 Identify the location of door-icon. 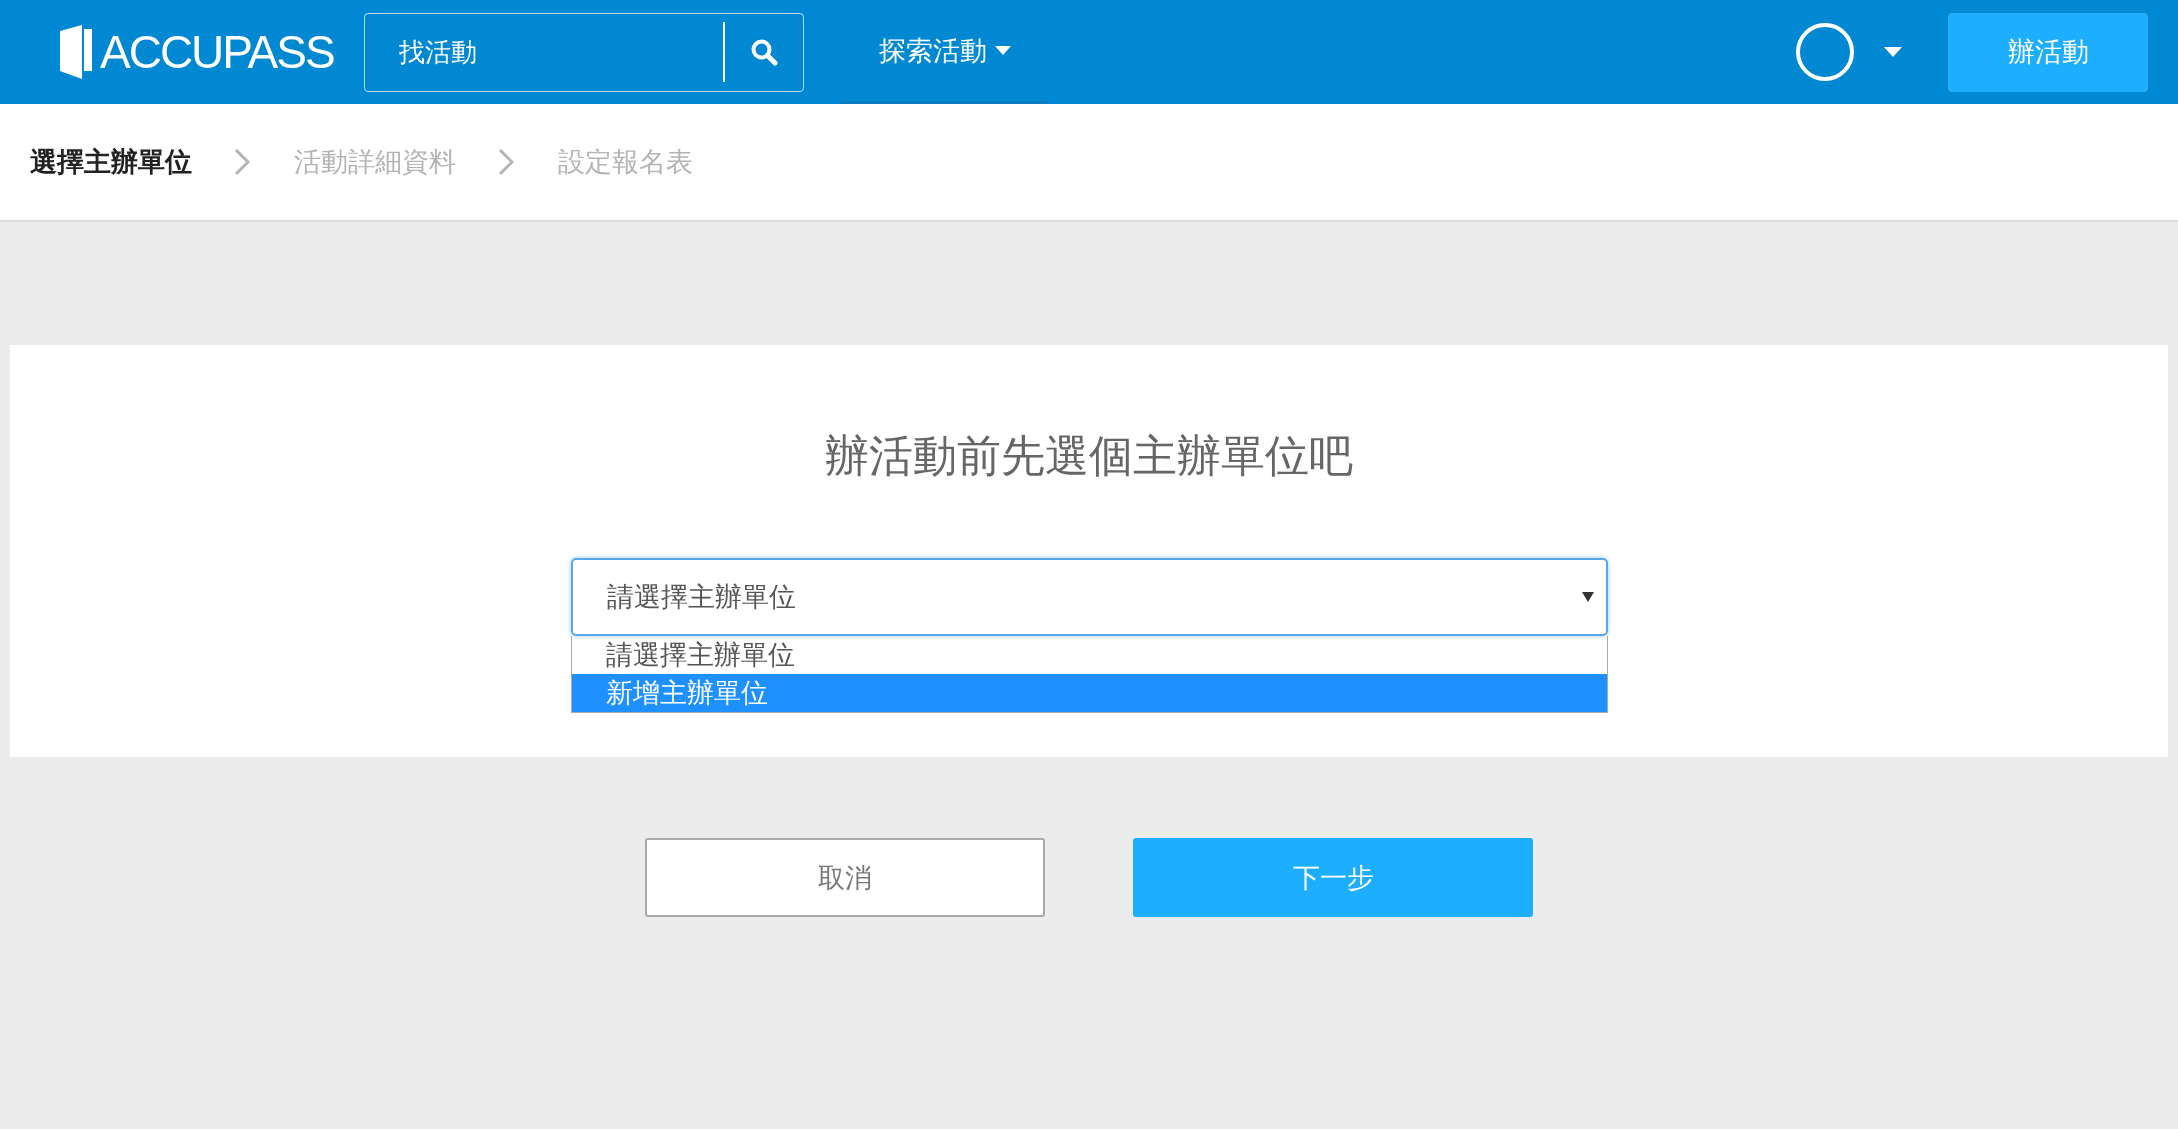
(76, 52).